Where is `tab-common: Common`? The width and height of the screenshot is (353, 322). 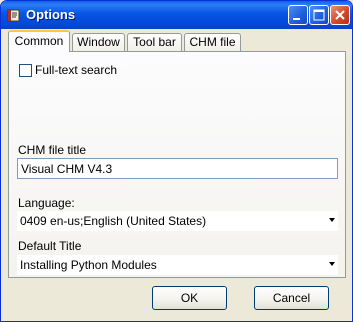
tab-common: Common is located at coordinates (39, 41).